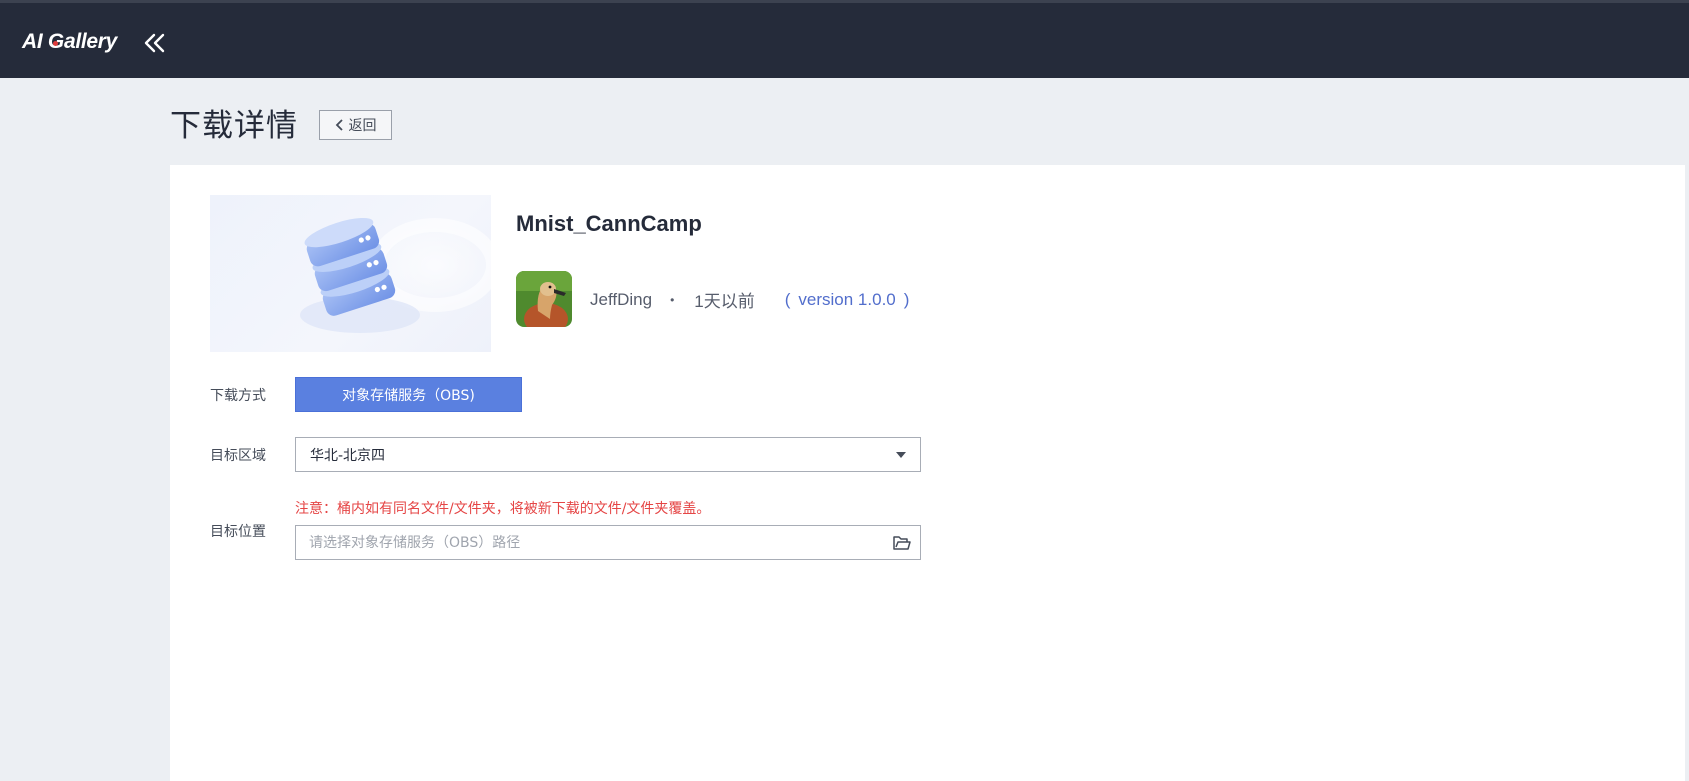  I want to click on chevron-left-icon, so click(339, 125).